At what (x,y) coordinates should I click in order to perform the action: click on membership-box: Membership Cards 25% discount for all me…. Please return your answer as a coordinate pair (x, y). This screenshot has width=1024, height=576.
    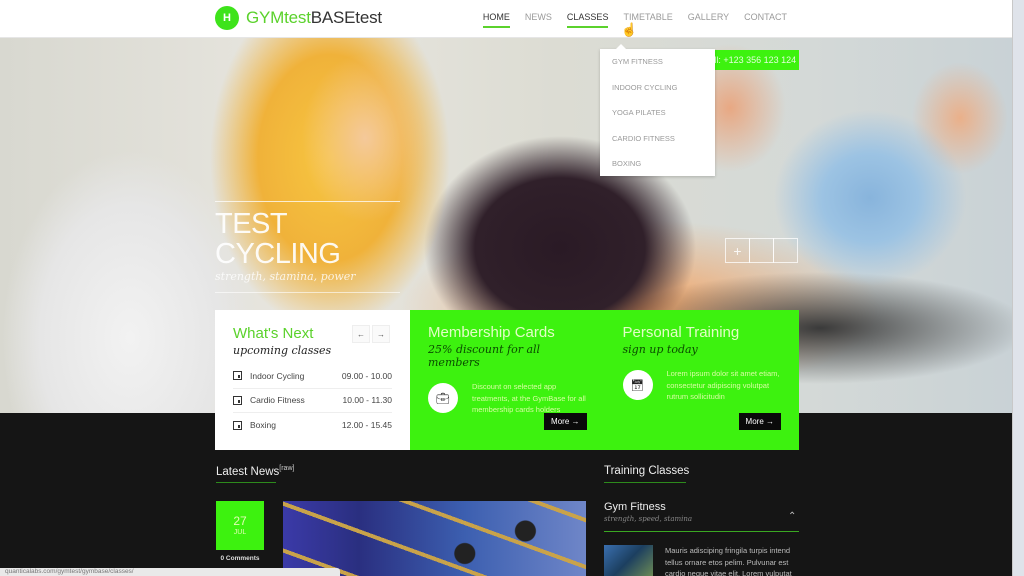
    Looking at the image, I should click on (507, 380).